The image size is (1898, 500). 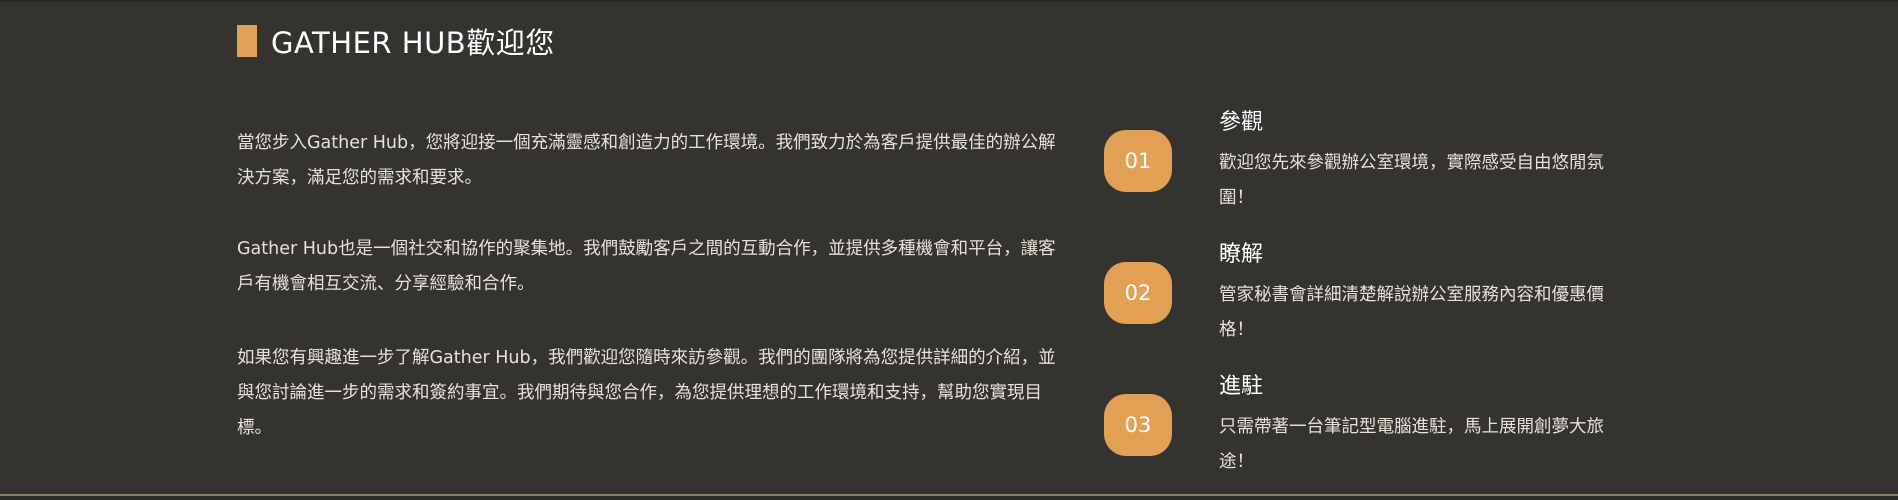 What do you see at coordinates (949, 1) in the screenshot?
I see `top-divider` at bounding box center [949, 1].